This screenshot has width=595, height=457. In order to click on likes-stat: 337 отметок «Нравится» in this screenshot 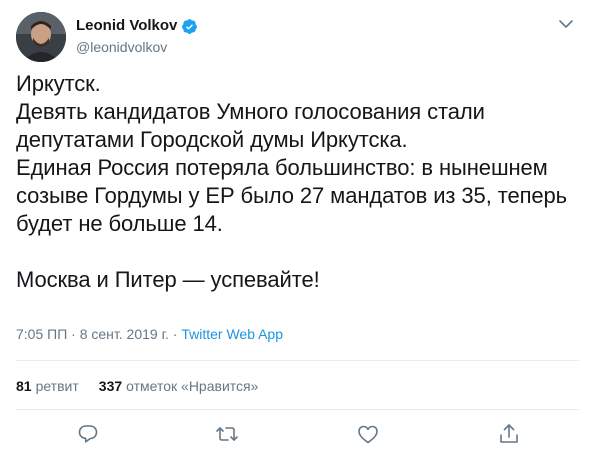, I will do `click(179, 386)`.